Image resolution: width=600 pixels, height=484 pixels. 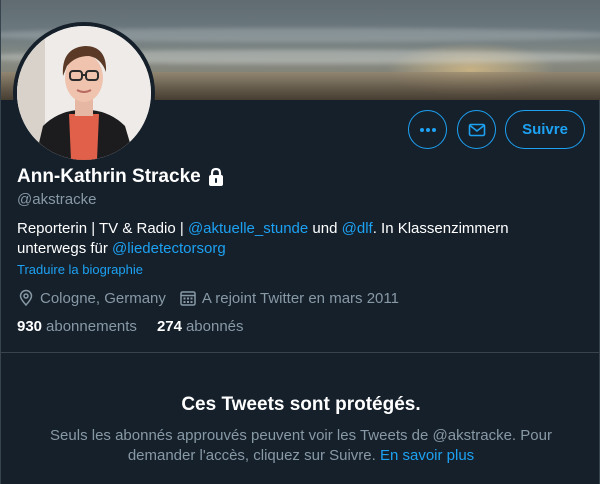 What do you see at coordinates (300, 298) in the screenshot?
I see `join-date-text: A rejoint Twitter en mars 2011` at bounding box center [300, 298].